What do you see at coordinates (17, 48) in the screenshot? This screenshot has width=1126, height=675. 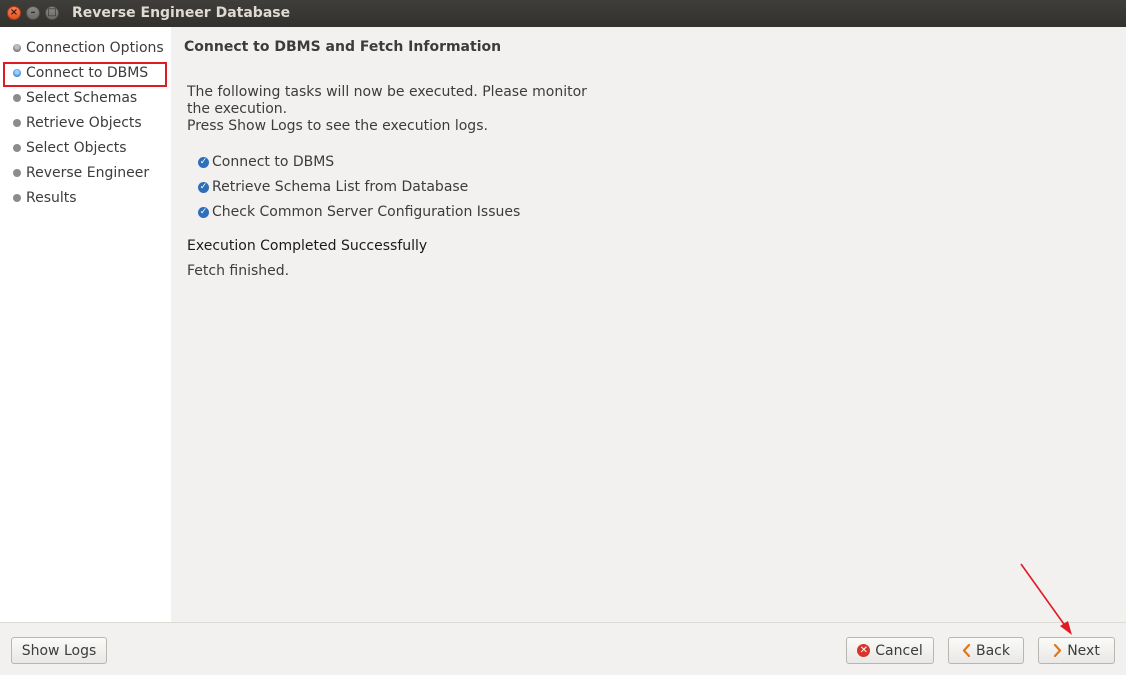 I see `step-done-icon` at bounding box center [17, 48].